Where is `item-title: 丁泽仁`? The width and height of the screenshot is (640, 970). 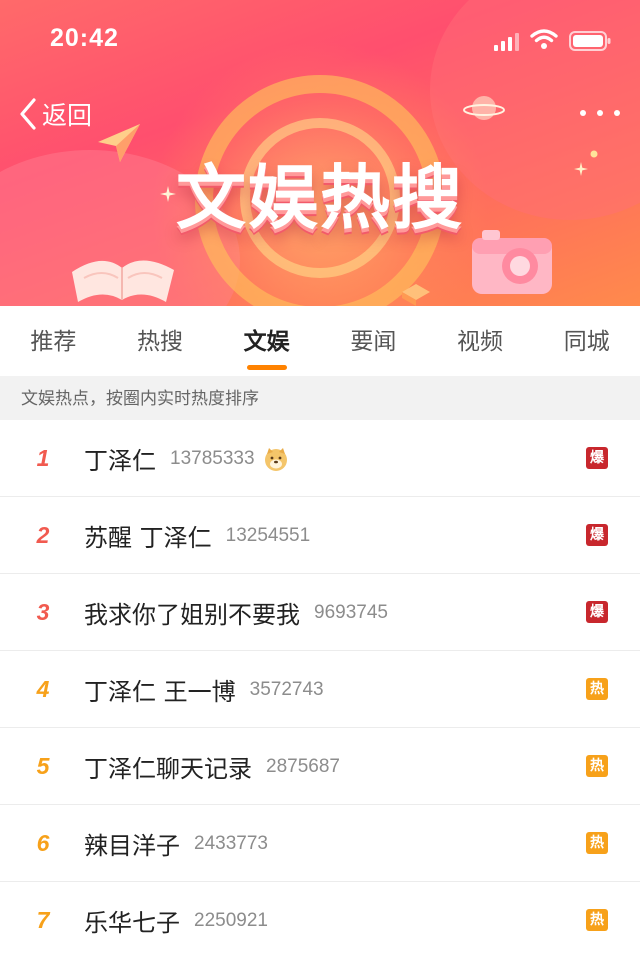
item-title: 丁泽仁 is located at coordinates (120, 461).